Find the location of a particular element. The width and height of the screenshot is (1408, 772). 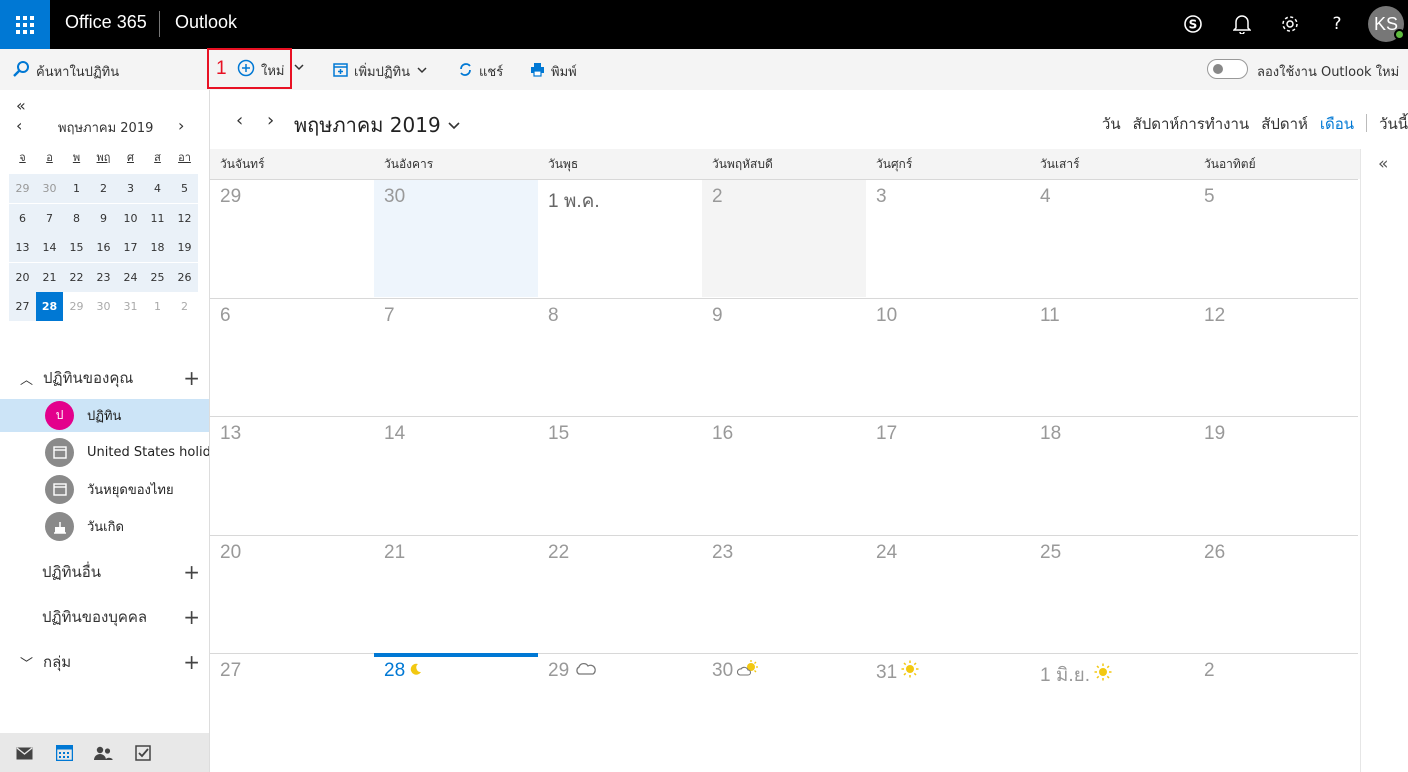

day-cell: 15 is located at coordinates (620, 475).